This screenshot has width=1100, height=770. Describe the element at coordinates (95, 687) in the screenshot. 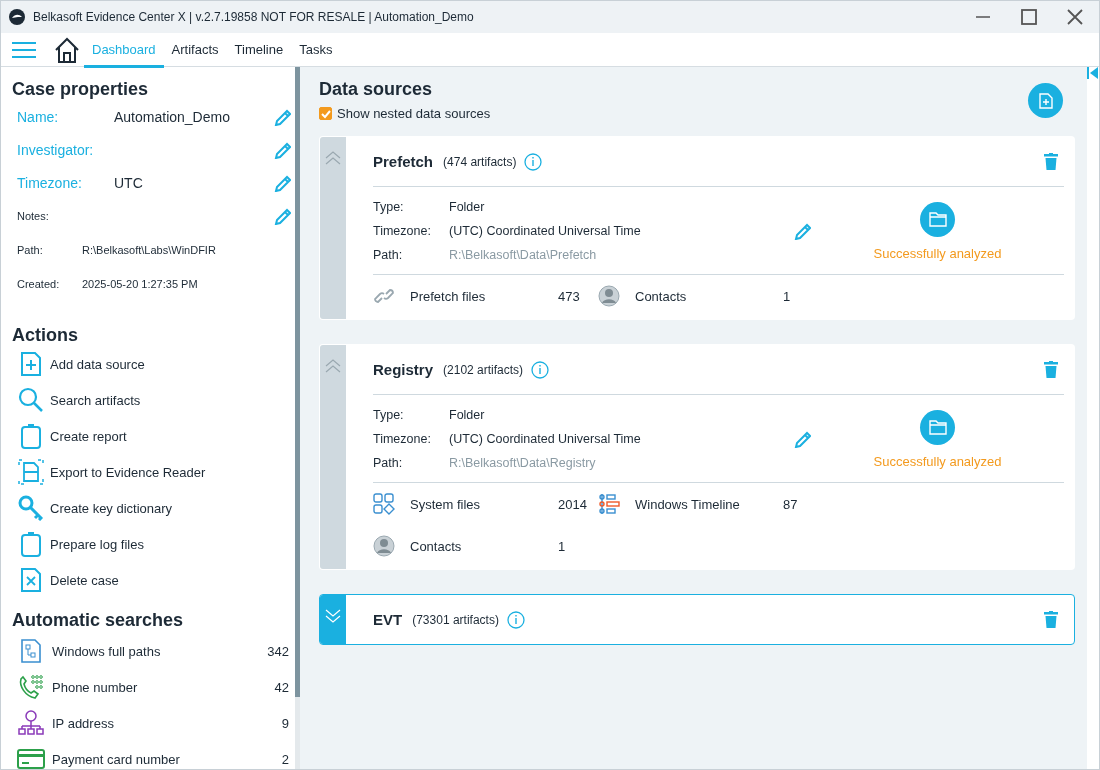

I see `search-link: Phone number` at that location.